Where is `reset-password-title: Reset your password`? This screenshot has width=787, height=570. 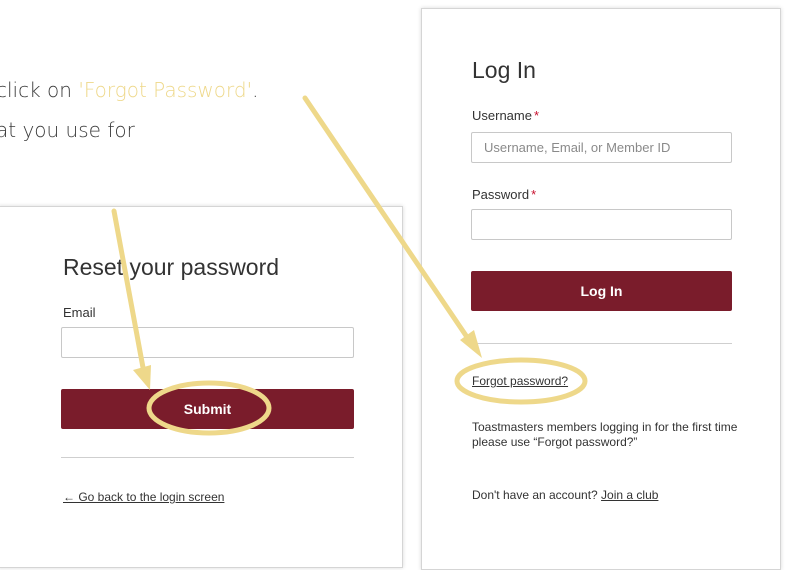 reset-password-title: Reset your password is located at coordinates (171, 267).